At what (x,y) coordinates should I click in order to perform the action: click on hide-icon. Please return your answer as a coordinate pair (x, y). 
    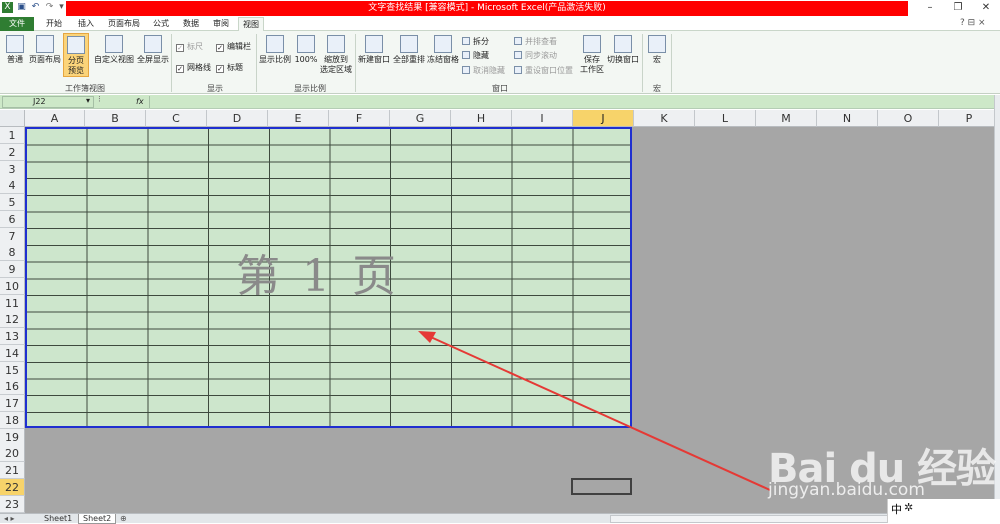
    Looking at the image, I should click on (466, 55).